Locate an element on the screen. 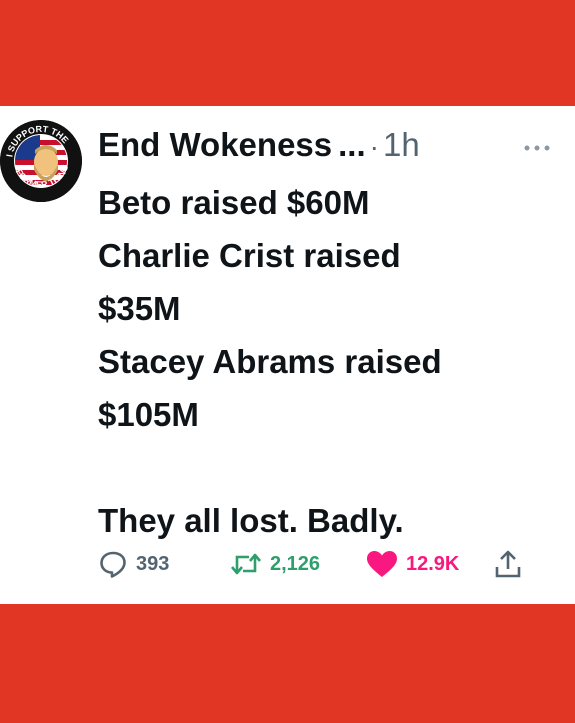 The image size is (575, 723). tweet-actions: 393 2,126 12.9K is located at coordinates (318, 564).